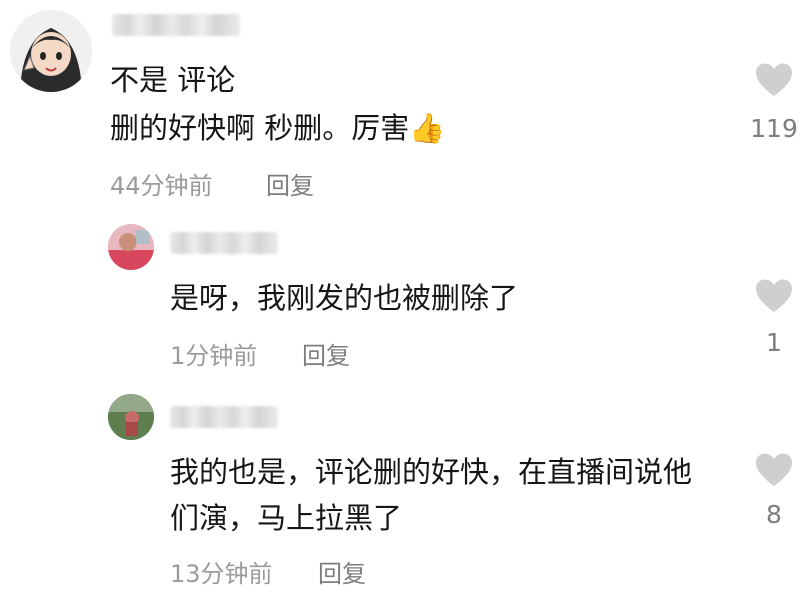 The height and width of the screenshot is (598, 802). I want to click on comment-text-line: 删的好快啊 秒删。厉害👍, so click(278, 128).